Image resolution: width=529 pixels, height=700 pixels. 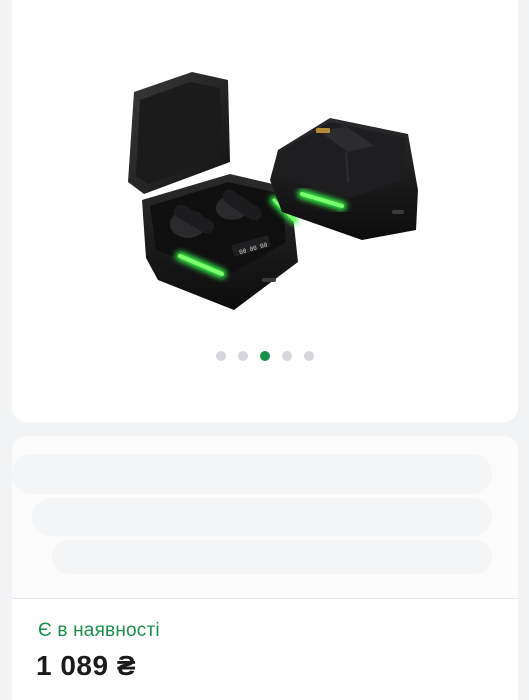 I want to click on gallery-pagination, so click(x=265, y=356).